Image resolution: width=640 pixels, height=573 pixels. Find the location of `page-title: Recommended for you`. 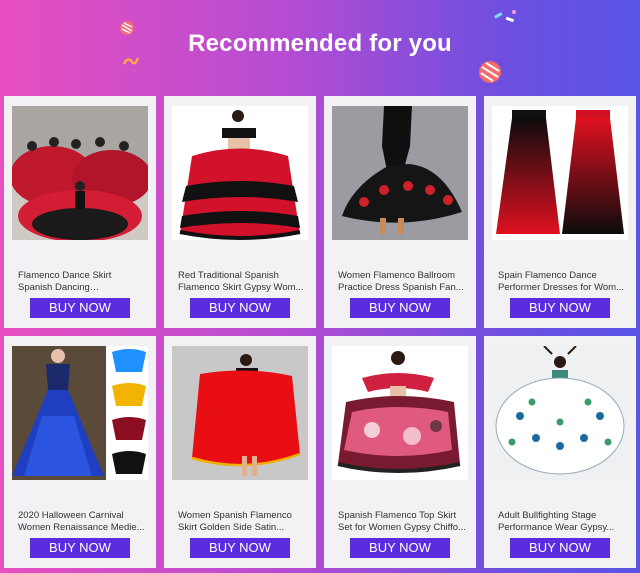

page-title: Recommended for you is located at coordinates (320, 43).